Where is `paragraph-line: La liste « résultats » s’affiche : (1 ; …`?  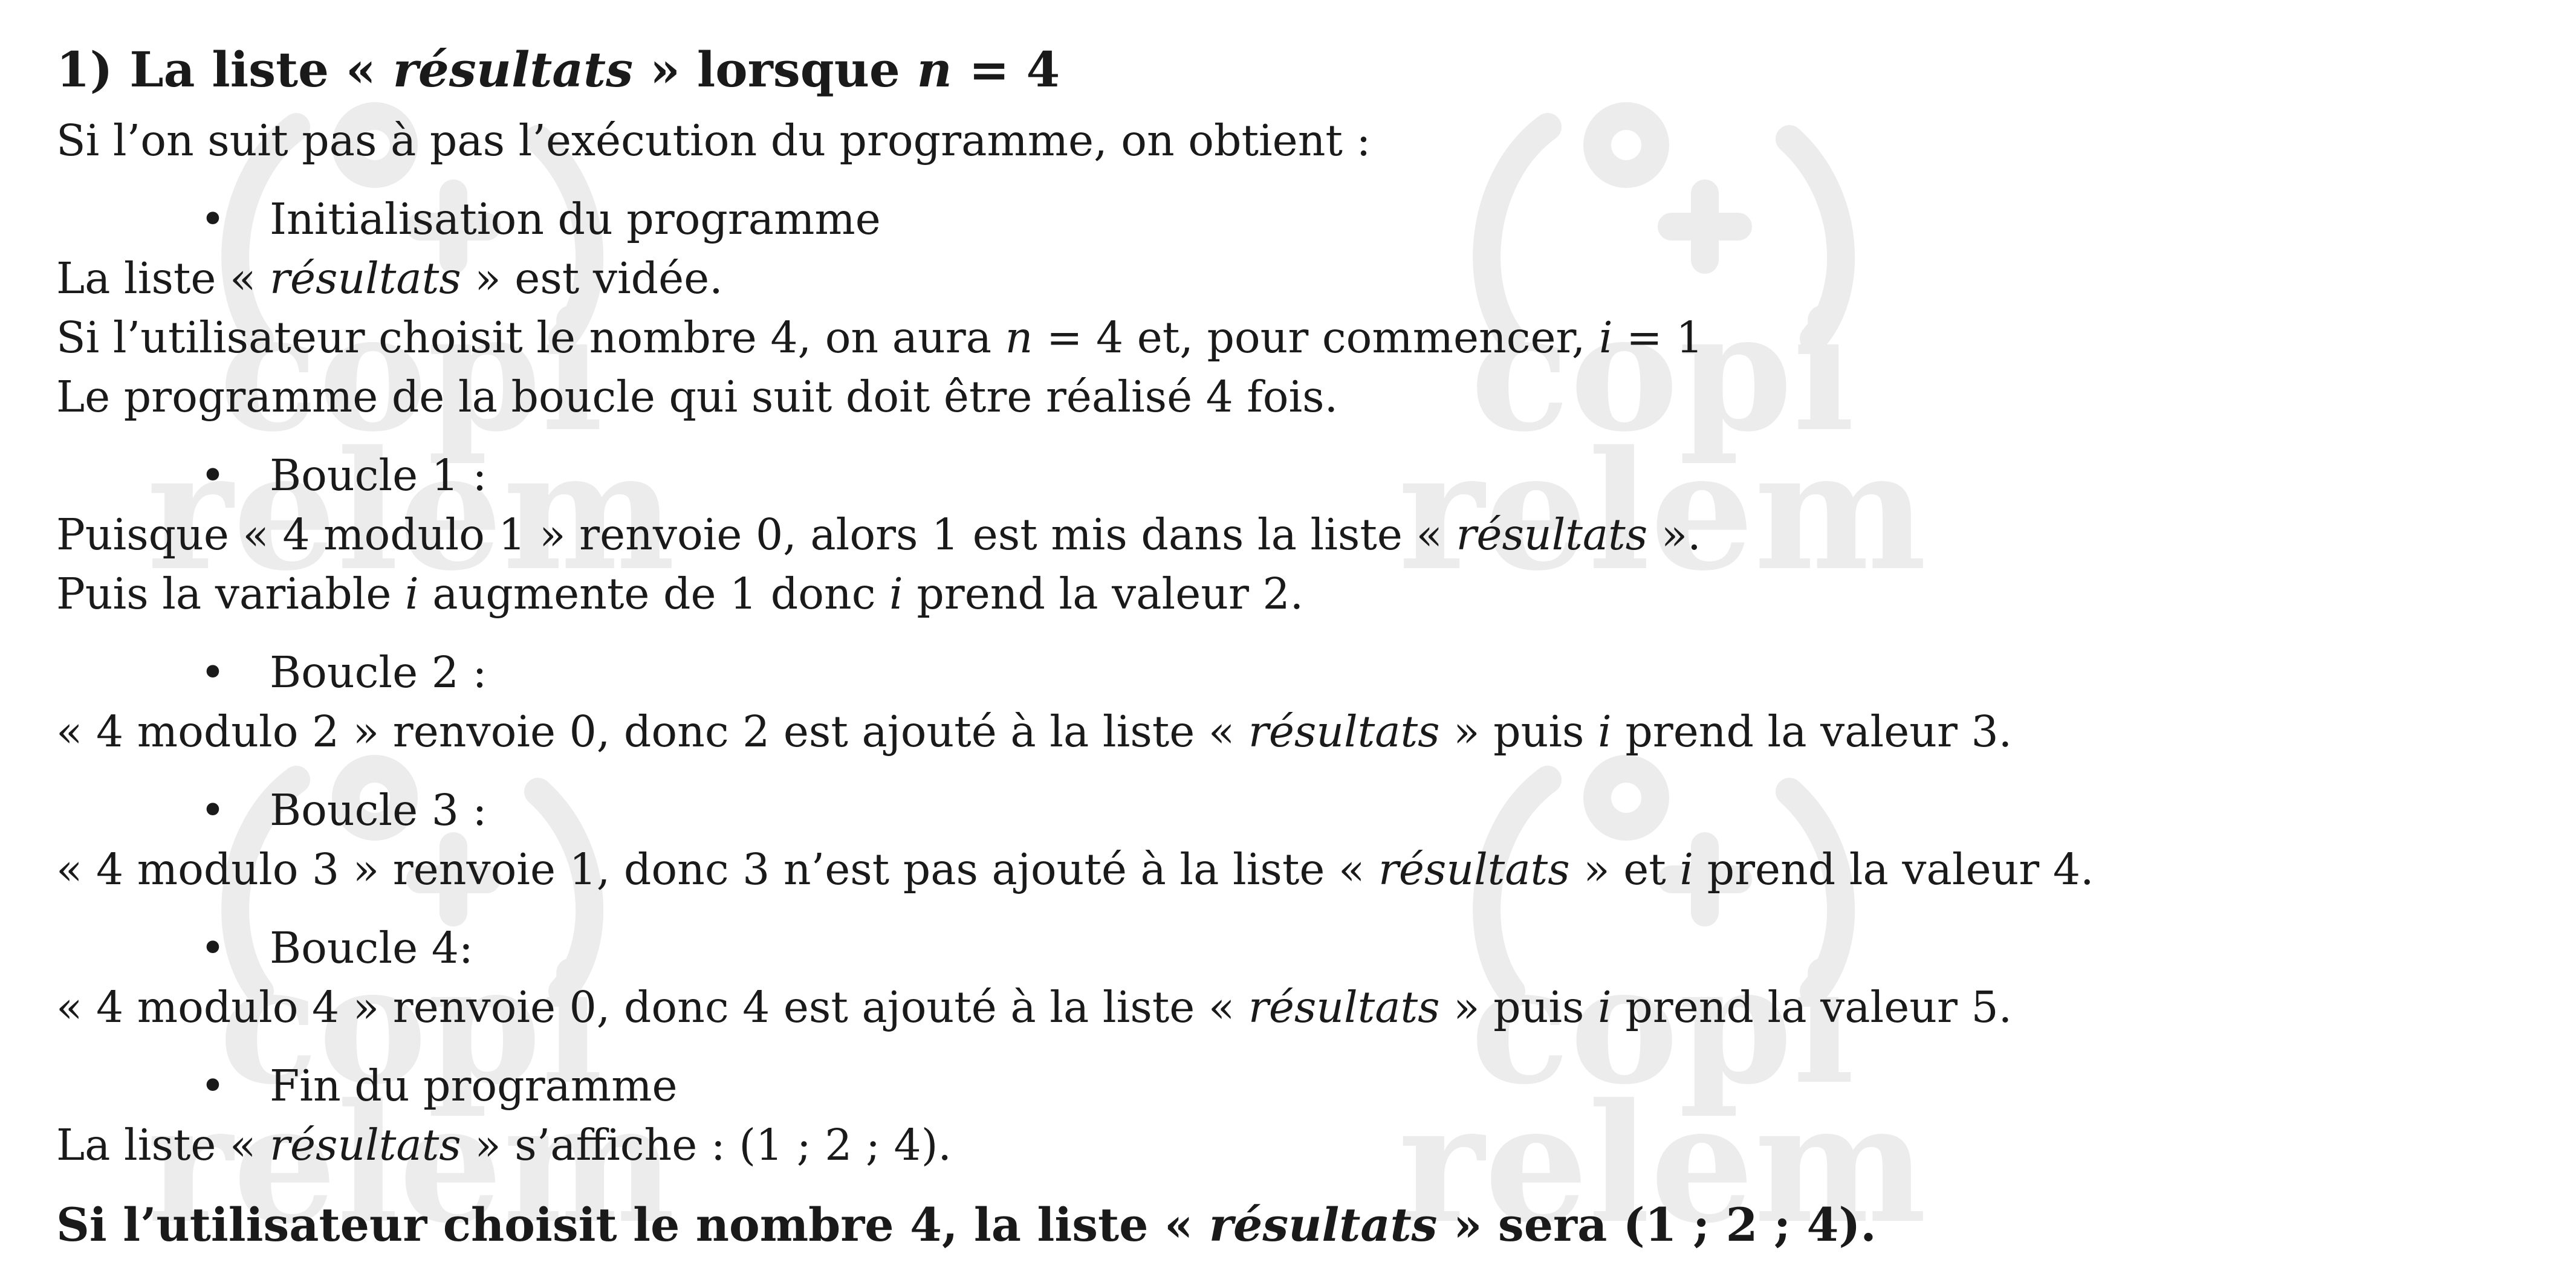
paragraph-line: La liste « résultats » s’affiche : (1 ; … is located at coordinates (1289, 1145).